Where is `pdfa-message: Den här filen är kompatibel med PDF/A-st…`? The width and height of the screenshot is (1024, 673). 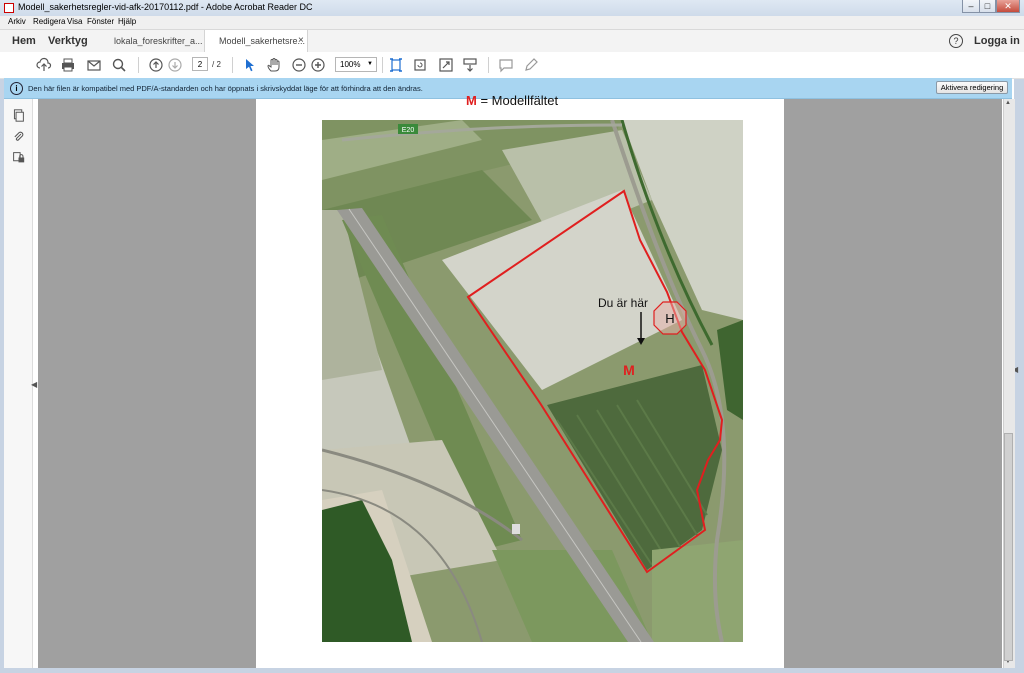
pdfa-message: Den här filen är kompatibel med PDF/A-st… is located at coordinates (225, 88).